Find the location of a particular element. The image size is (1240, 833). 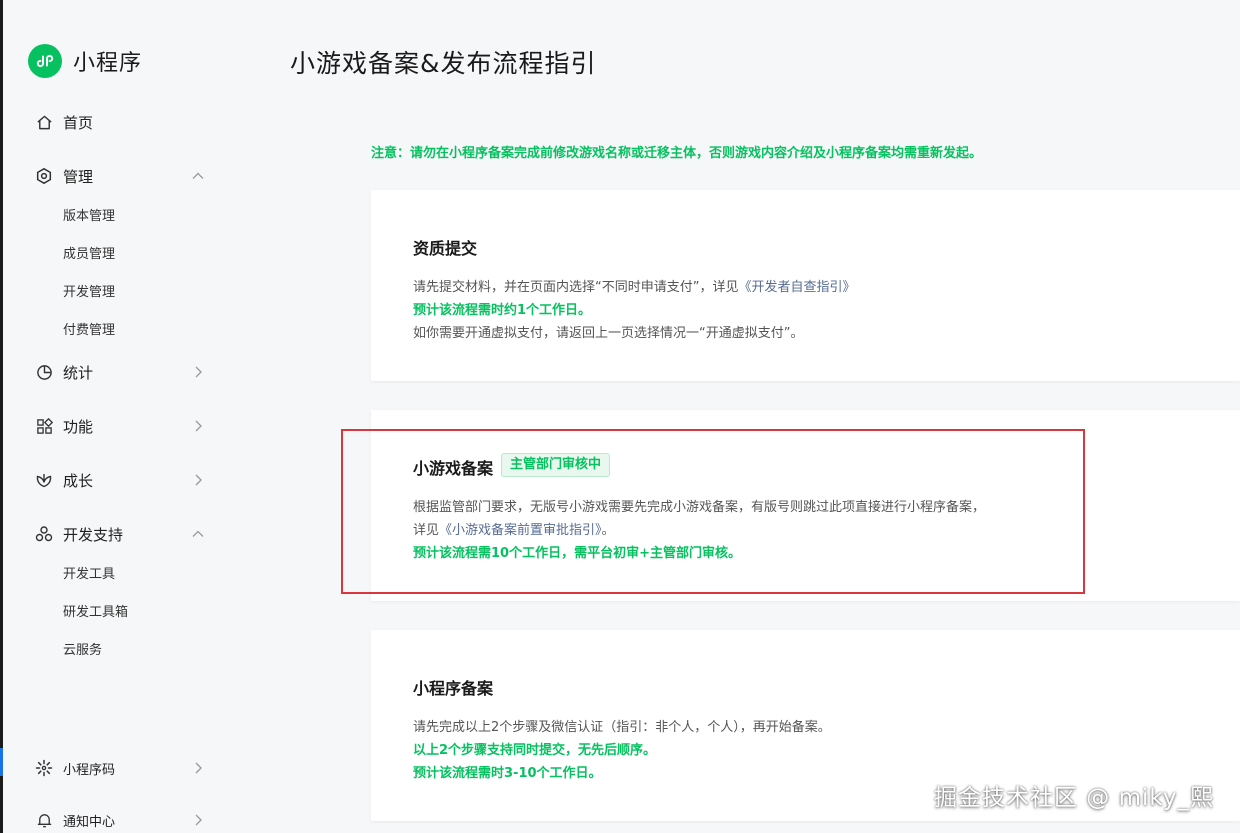

sidebar-subitem-dev-toolbox: 研发工具箱 is located at coordinates (95, 613).